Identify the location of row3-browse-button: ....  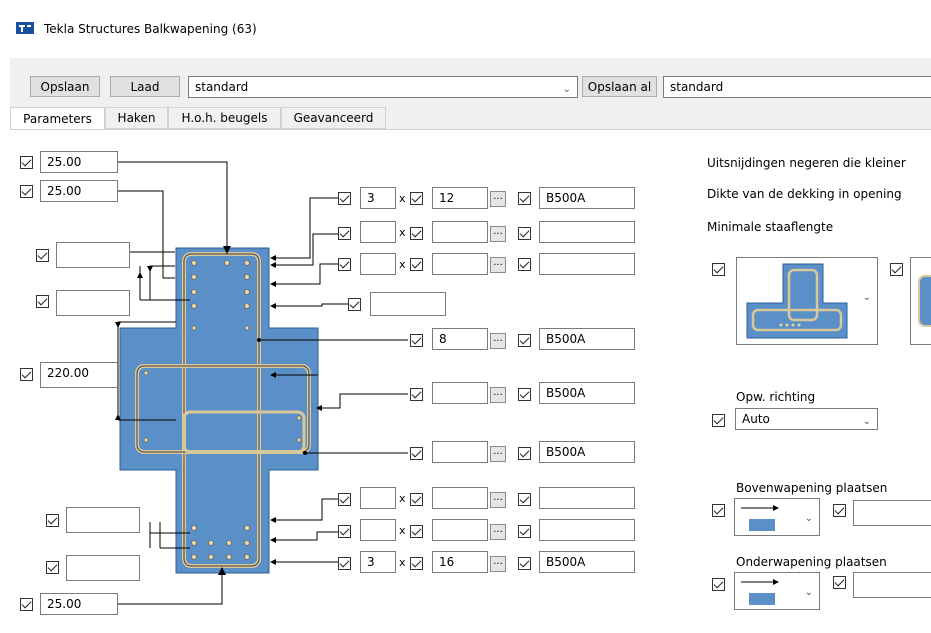
(498, 265).